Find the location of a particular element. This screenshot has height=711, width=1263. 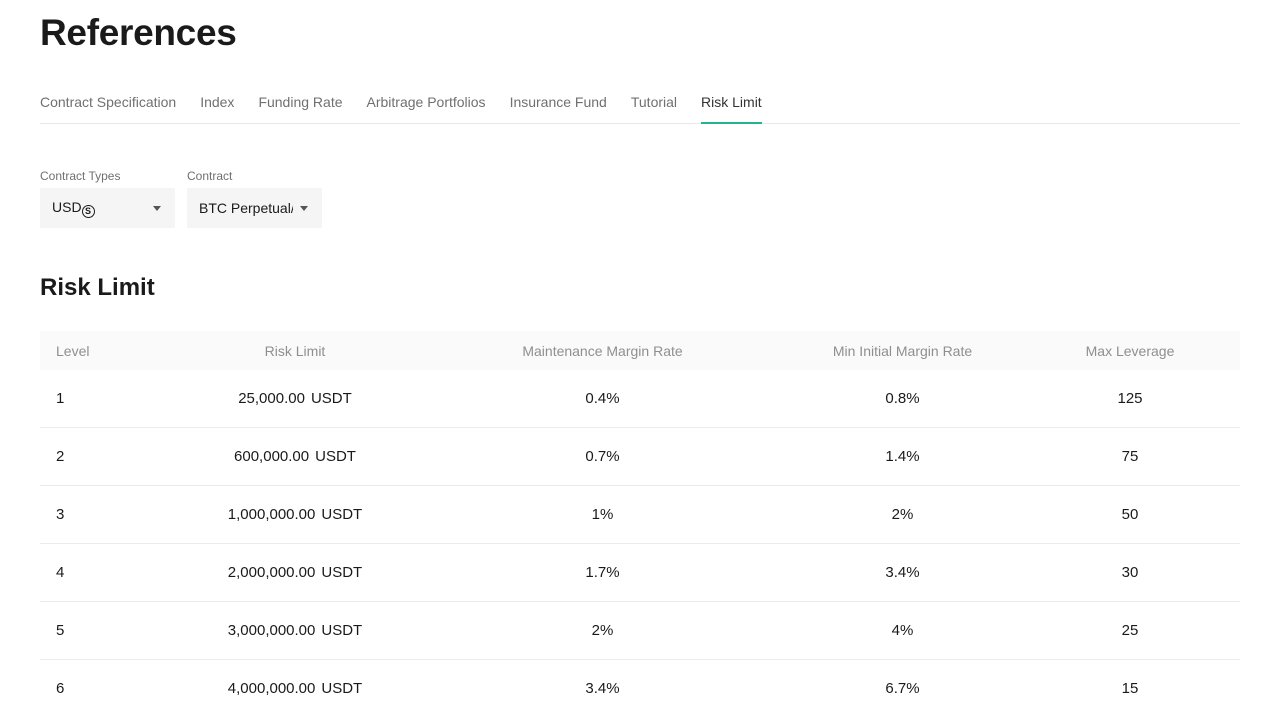

maintenance-margin-rate-cell: 2% is located at coordinates (602, 630).